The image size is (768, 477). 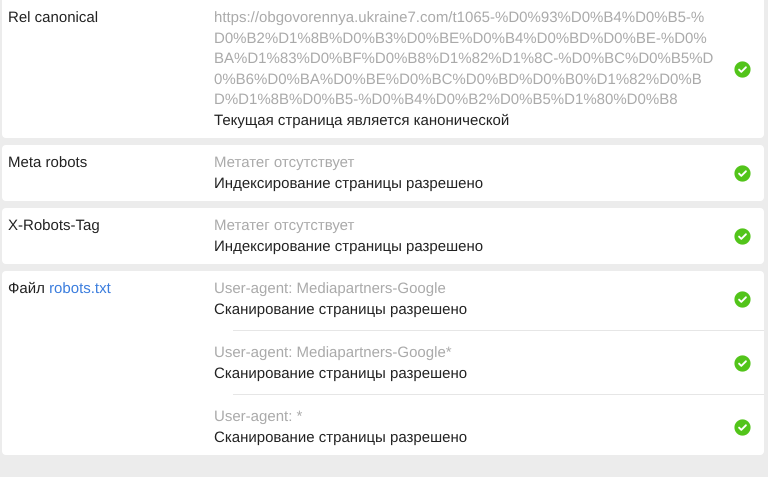 What do you see at coordinates (362, 120) in the screenshot?
I see `result-text: Текущая страница является канонической` at bounding box center [362, 120].